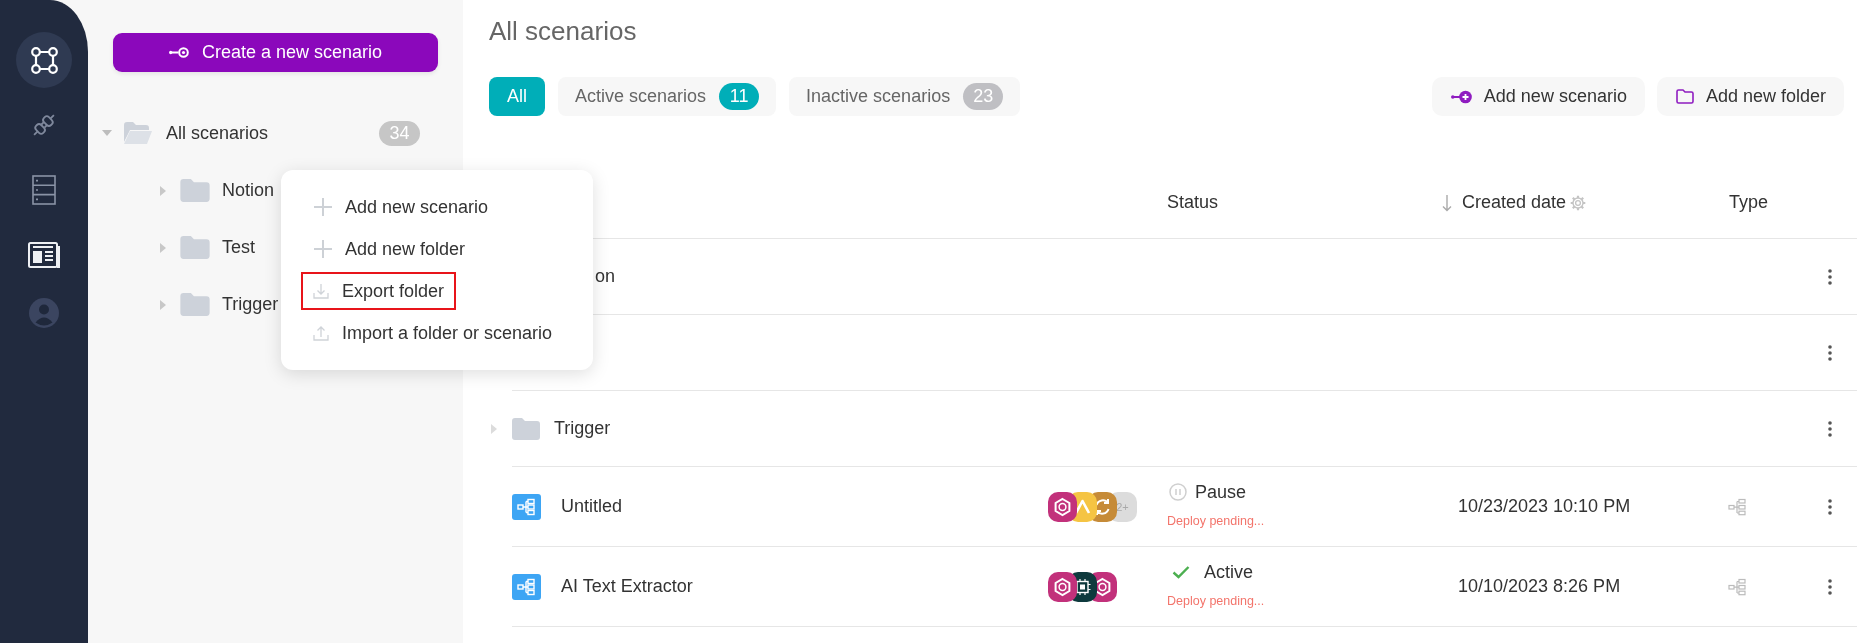 The height and width of the screenshot is (643, 1857). What do you see at coordinates (563, 31) in the screenshot?
I see `page-title: All scenarios` at bounding box center [563, 31].